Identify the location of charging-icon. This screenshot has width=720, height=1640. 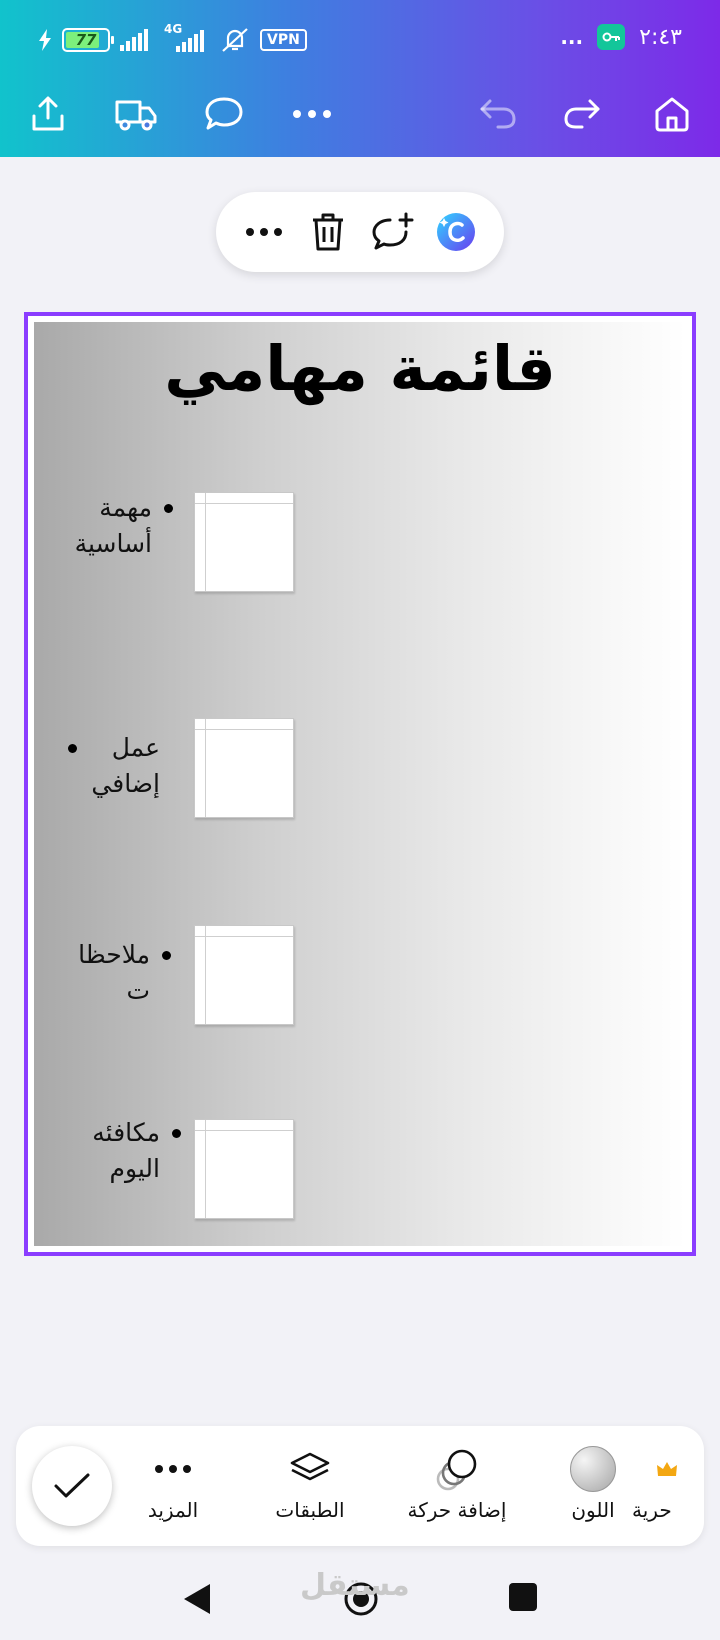
(45, 40).